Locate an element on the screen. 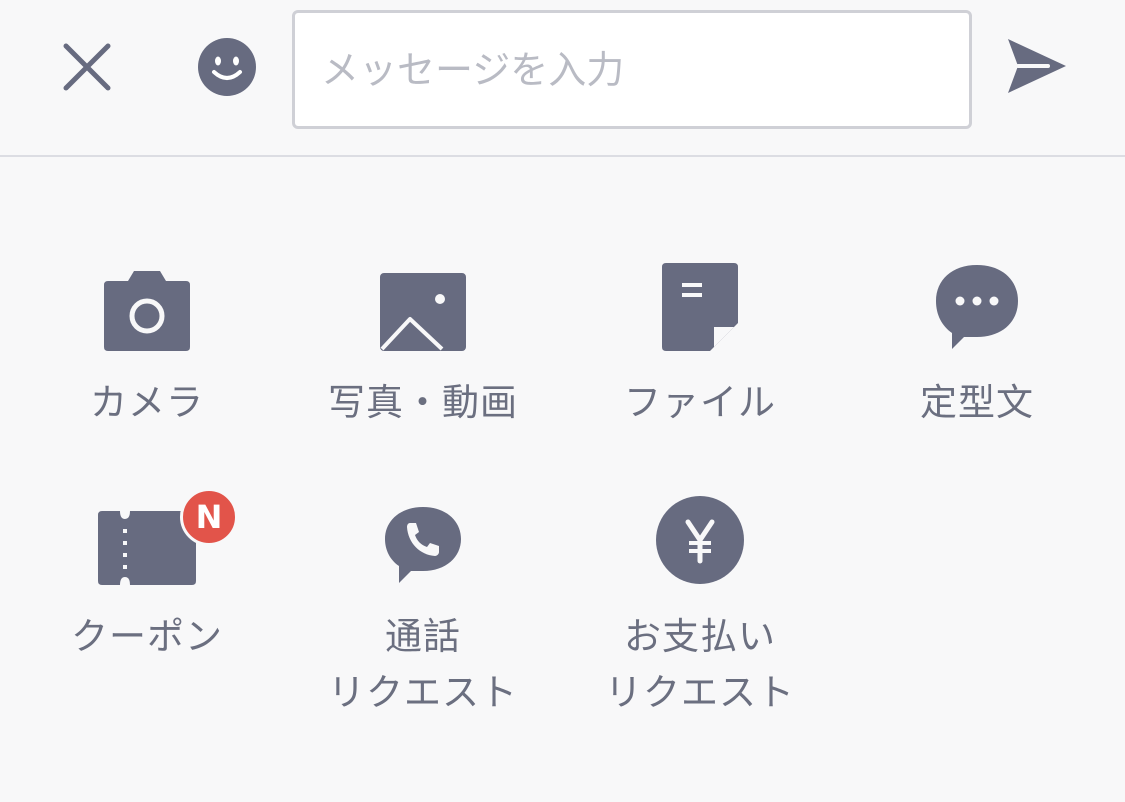  menu-label: 写真・動画 is located at coordinates (423, 402).